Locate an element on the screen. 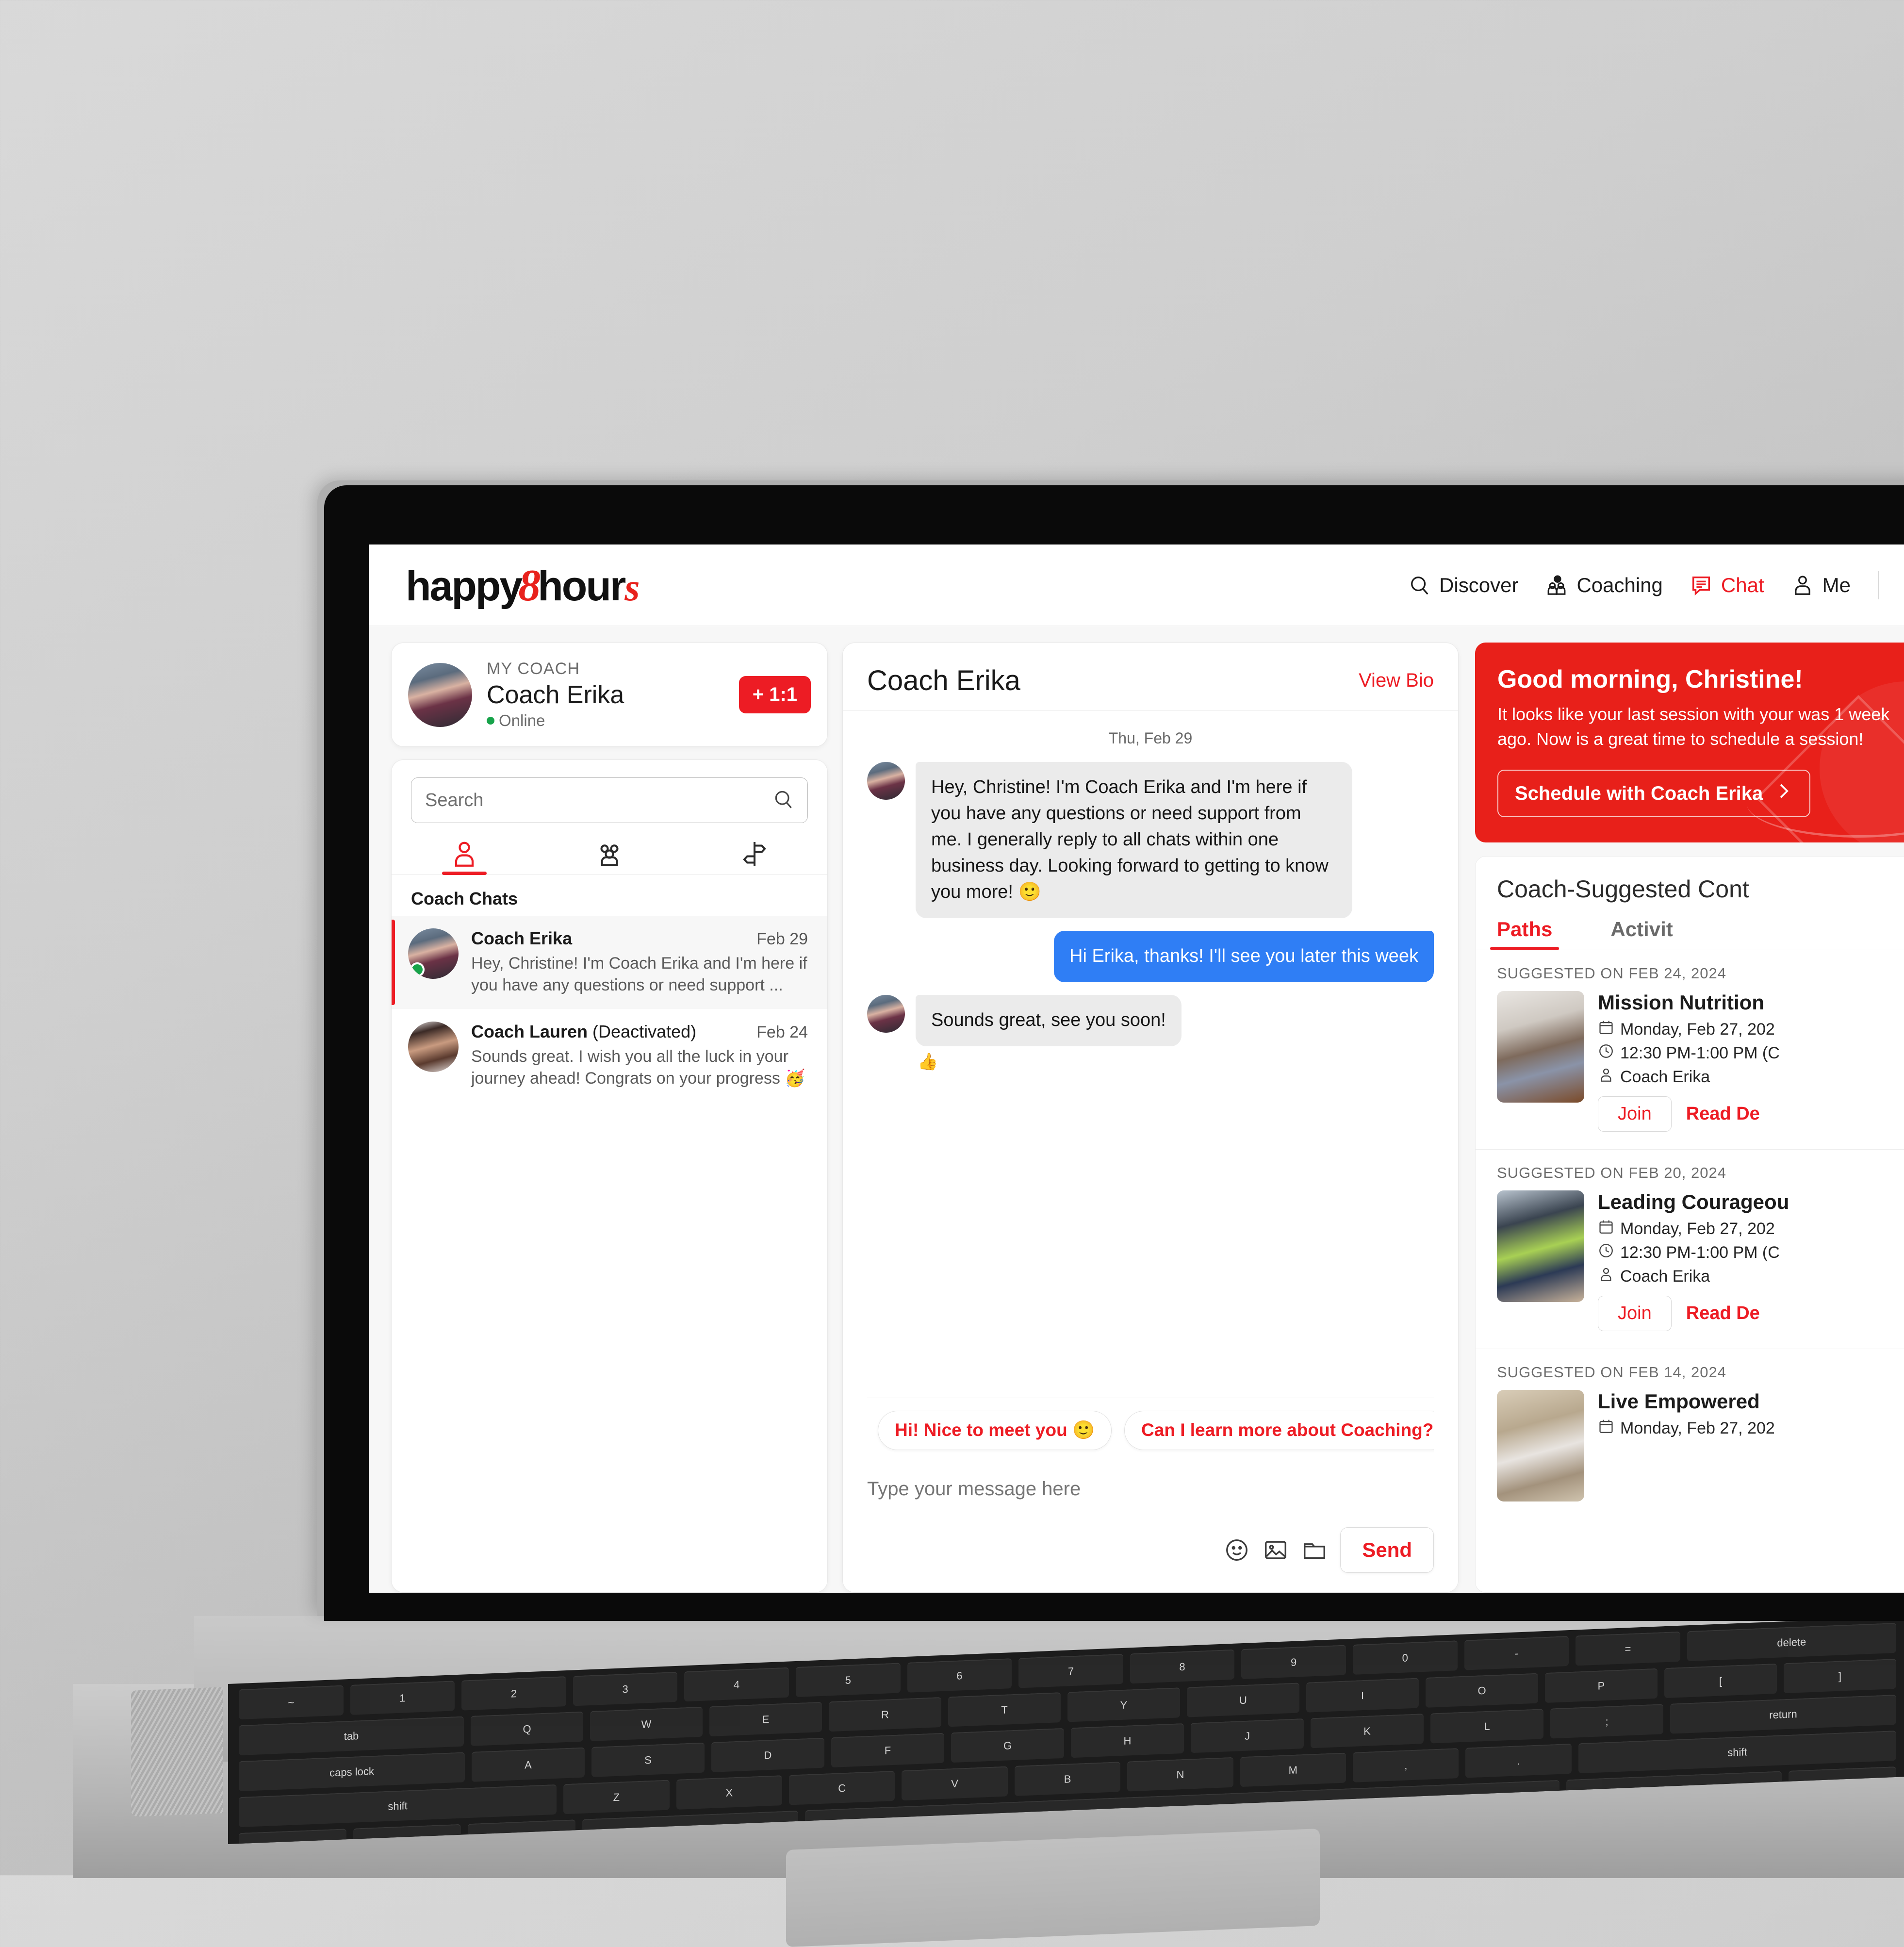  chat-bubble-icon is located at coordinates (1701, 585).